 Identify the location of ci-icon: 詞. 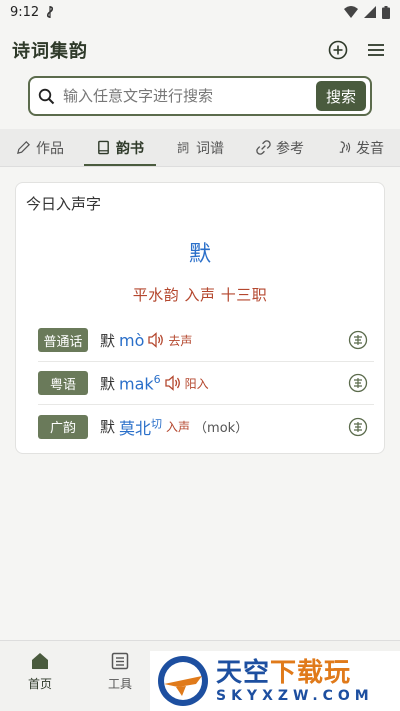
(183, 148).